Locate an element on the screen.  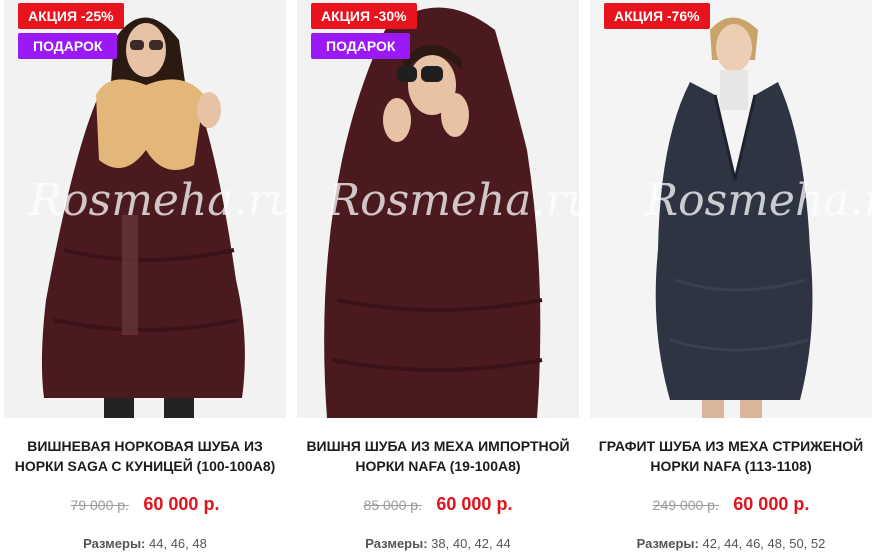
sizes-info: Размеры: 38, 40, 42, 44 is located at coordinates (438, 543).